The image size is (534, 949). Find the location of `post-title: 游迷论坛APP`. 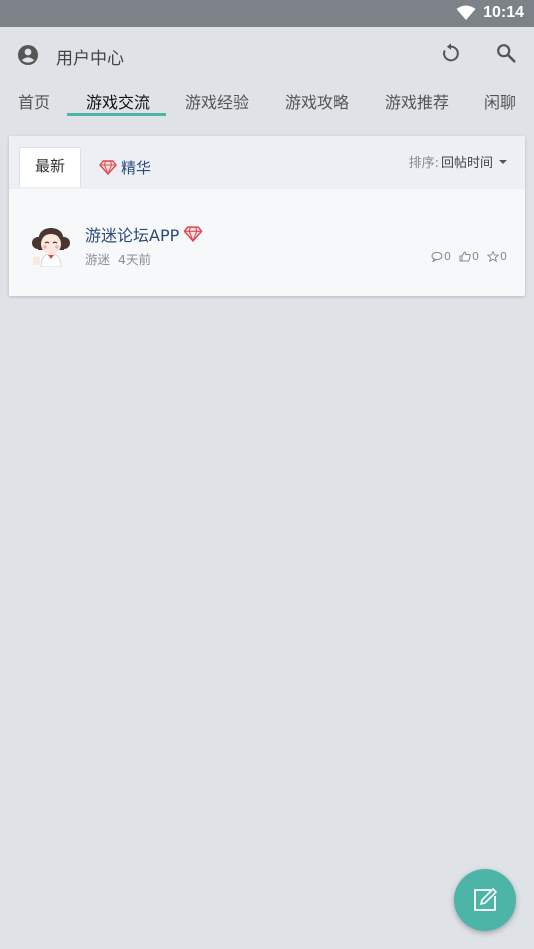

post-title: 游迷论坛APP is located at coordinates (144, 234).